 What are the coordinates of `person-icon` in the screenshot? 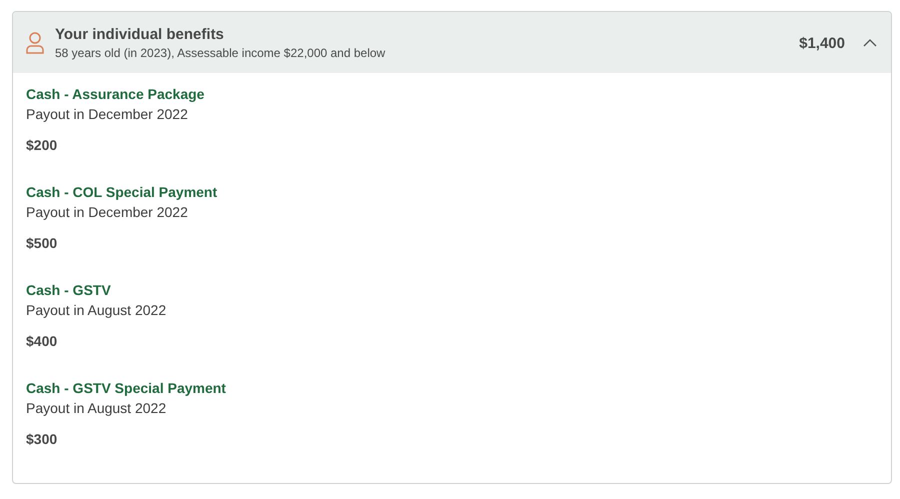 It's located at (35, 43).